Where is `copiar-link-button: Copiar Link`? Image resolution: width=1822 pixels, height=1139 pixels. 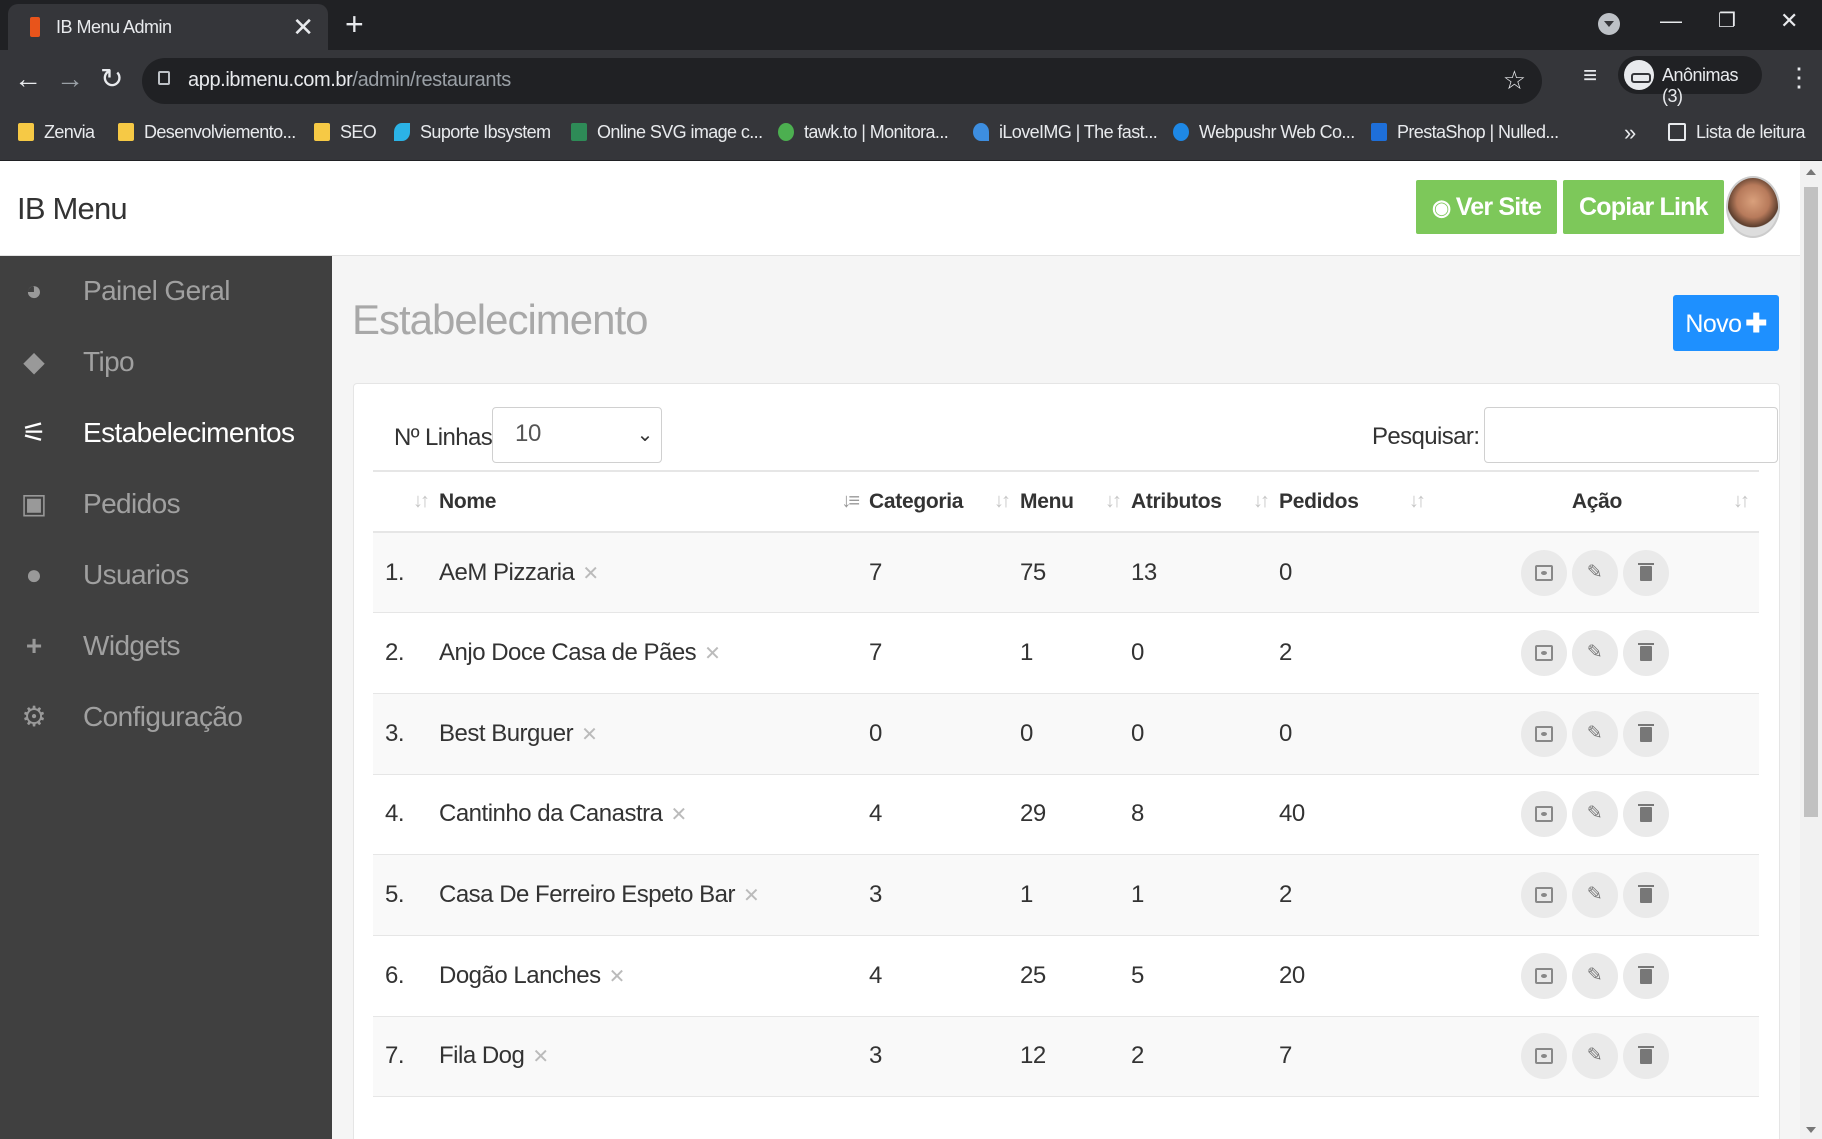 copiar-link-button: Copiar Link is located at coordinates (1643, 207).